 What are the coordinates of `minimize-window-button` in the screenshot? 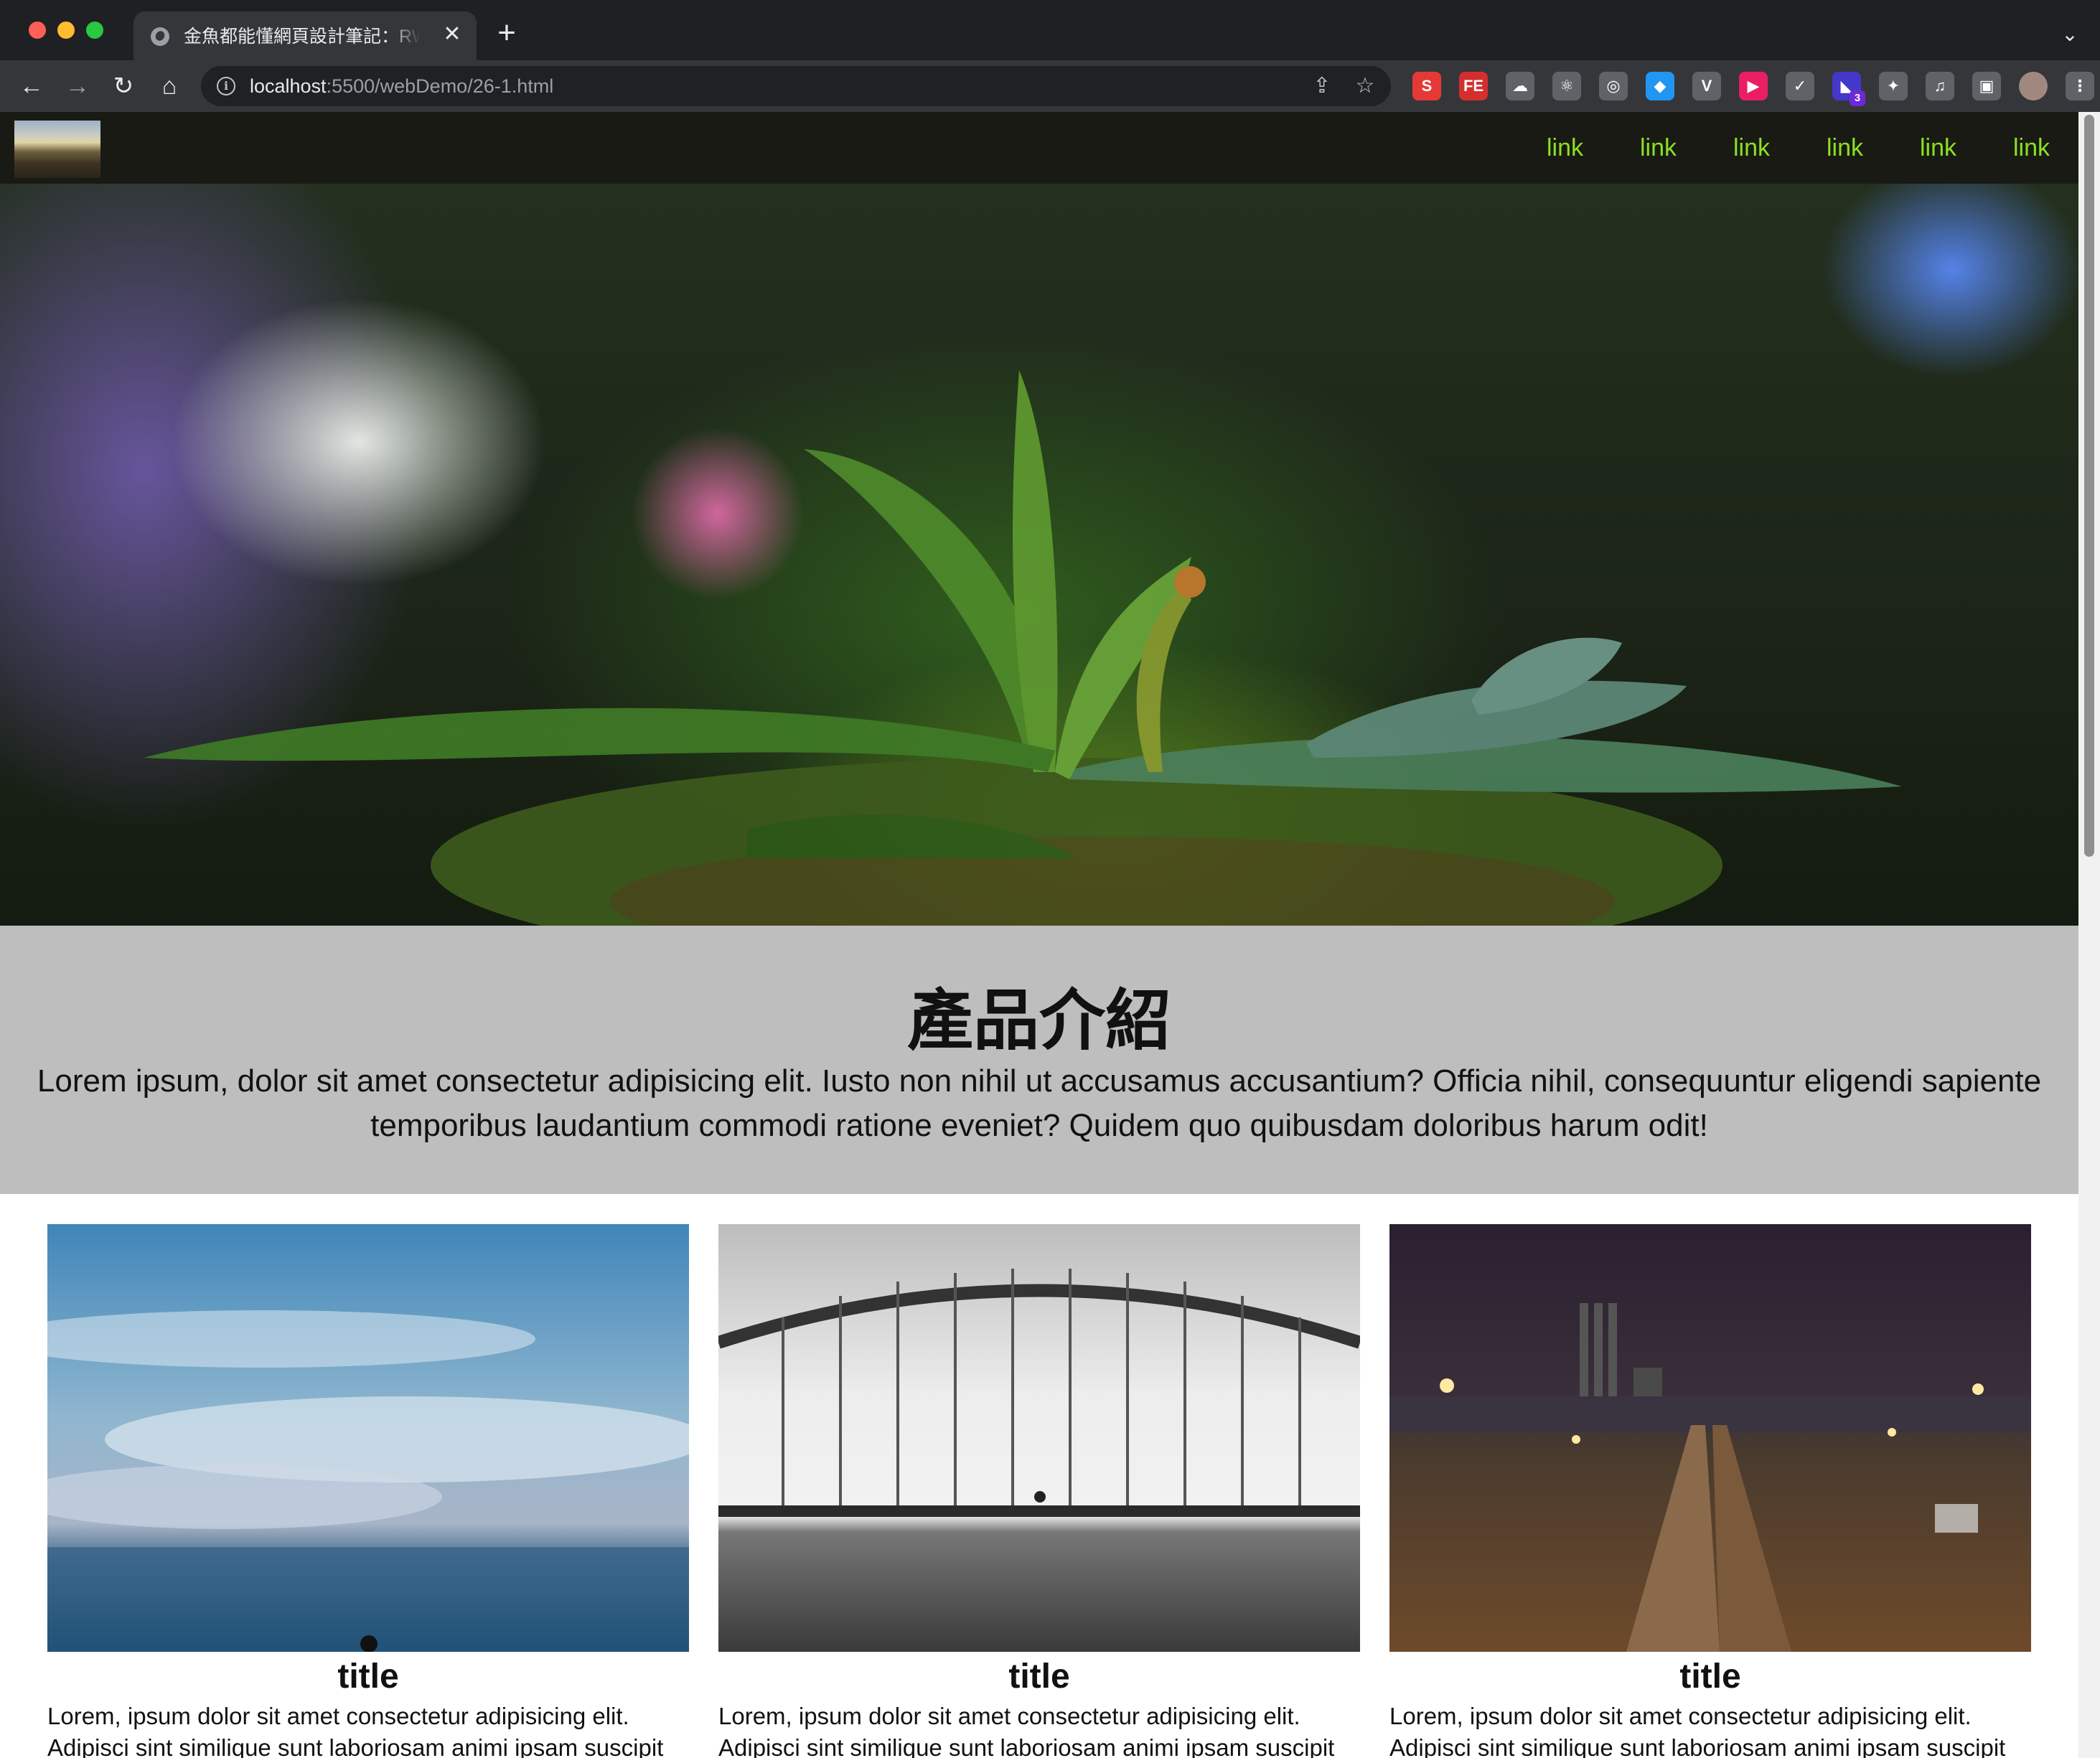 It's located at (66, 30).